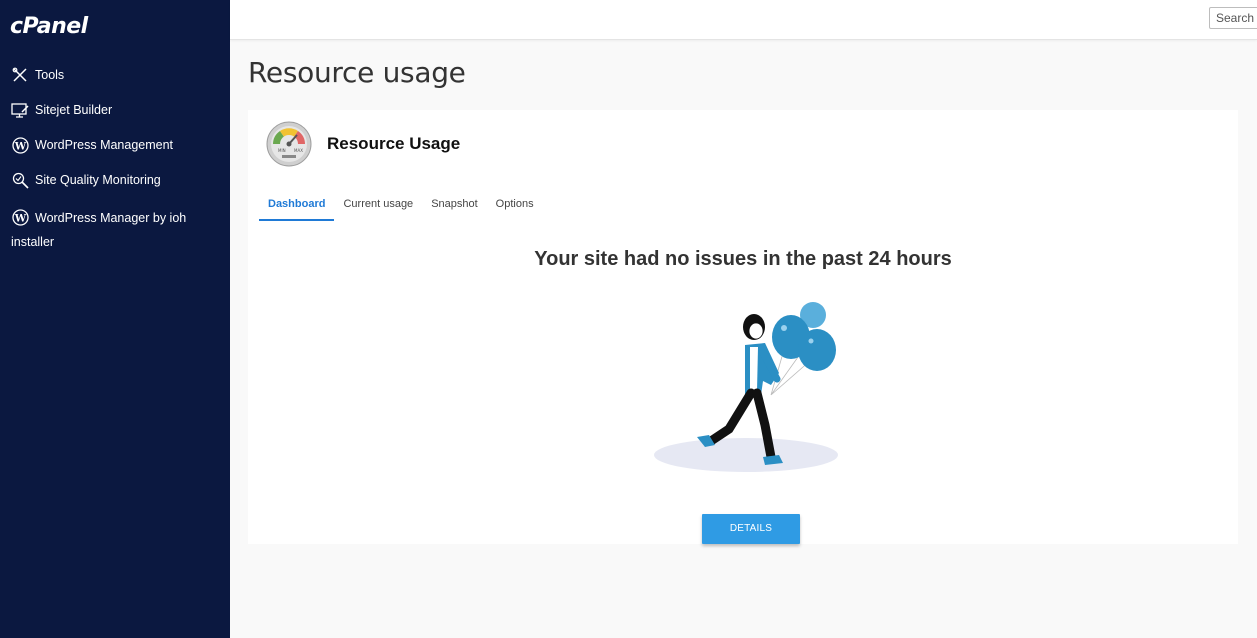 The image size is (1257, 638). Describe the element at coordinates (357, 72) in the screenshot. I see `page-title: Resource usage` at that location.